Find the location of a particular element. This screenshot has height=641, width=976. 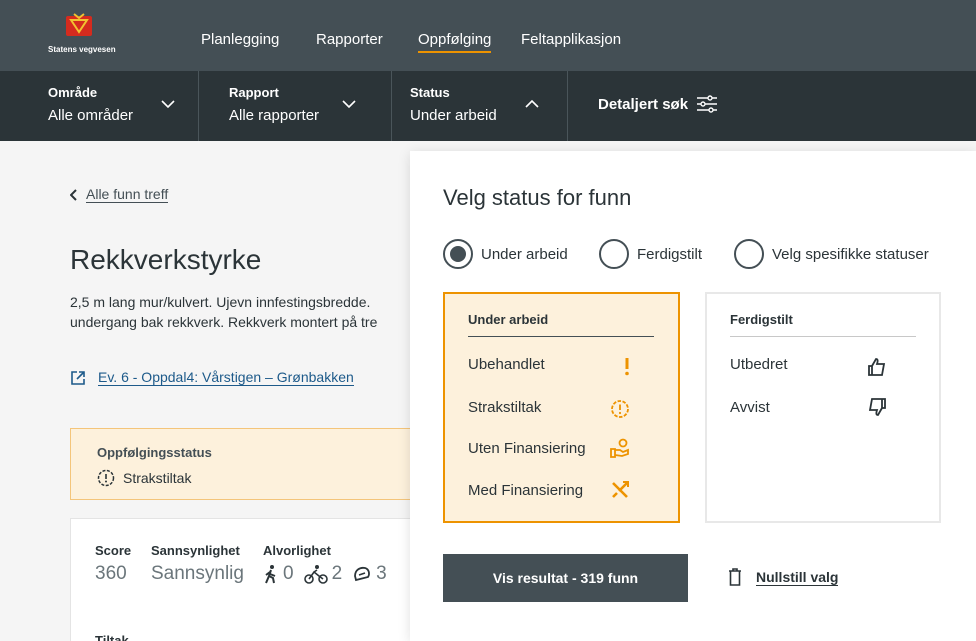

reset-selection-label: Nullstill valg is located at coordinates (797, 577).